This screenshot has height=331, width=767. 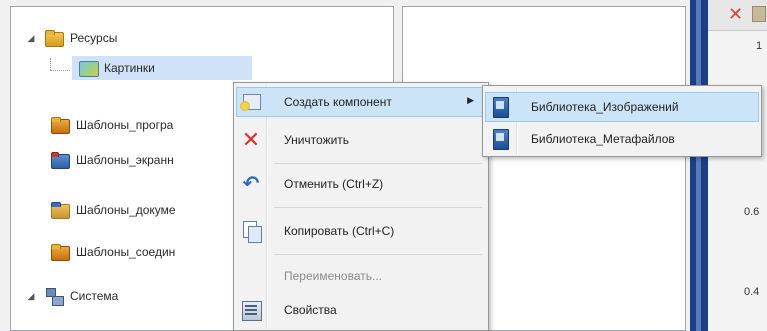 What do you see at coordinates (361, 140) in the screenshot?
I see `menu-item-delete: ✕ Уничтожить` at bounding box center [361, 140].